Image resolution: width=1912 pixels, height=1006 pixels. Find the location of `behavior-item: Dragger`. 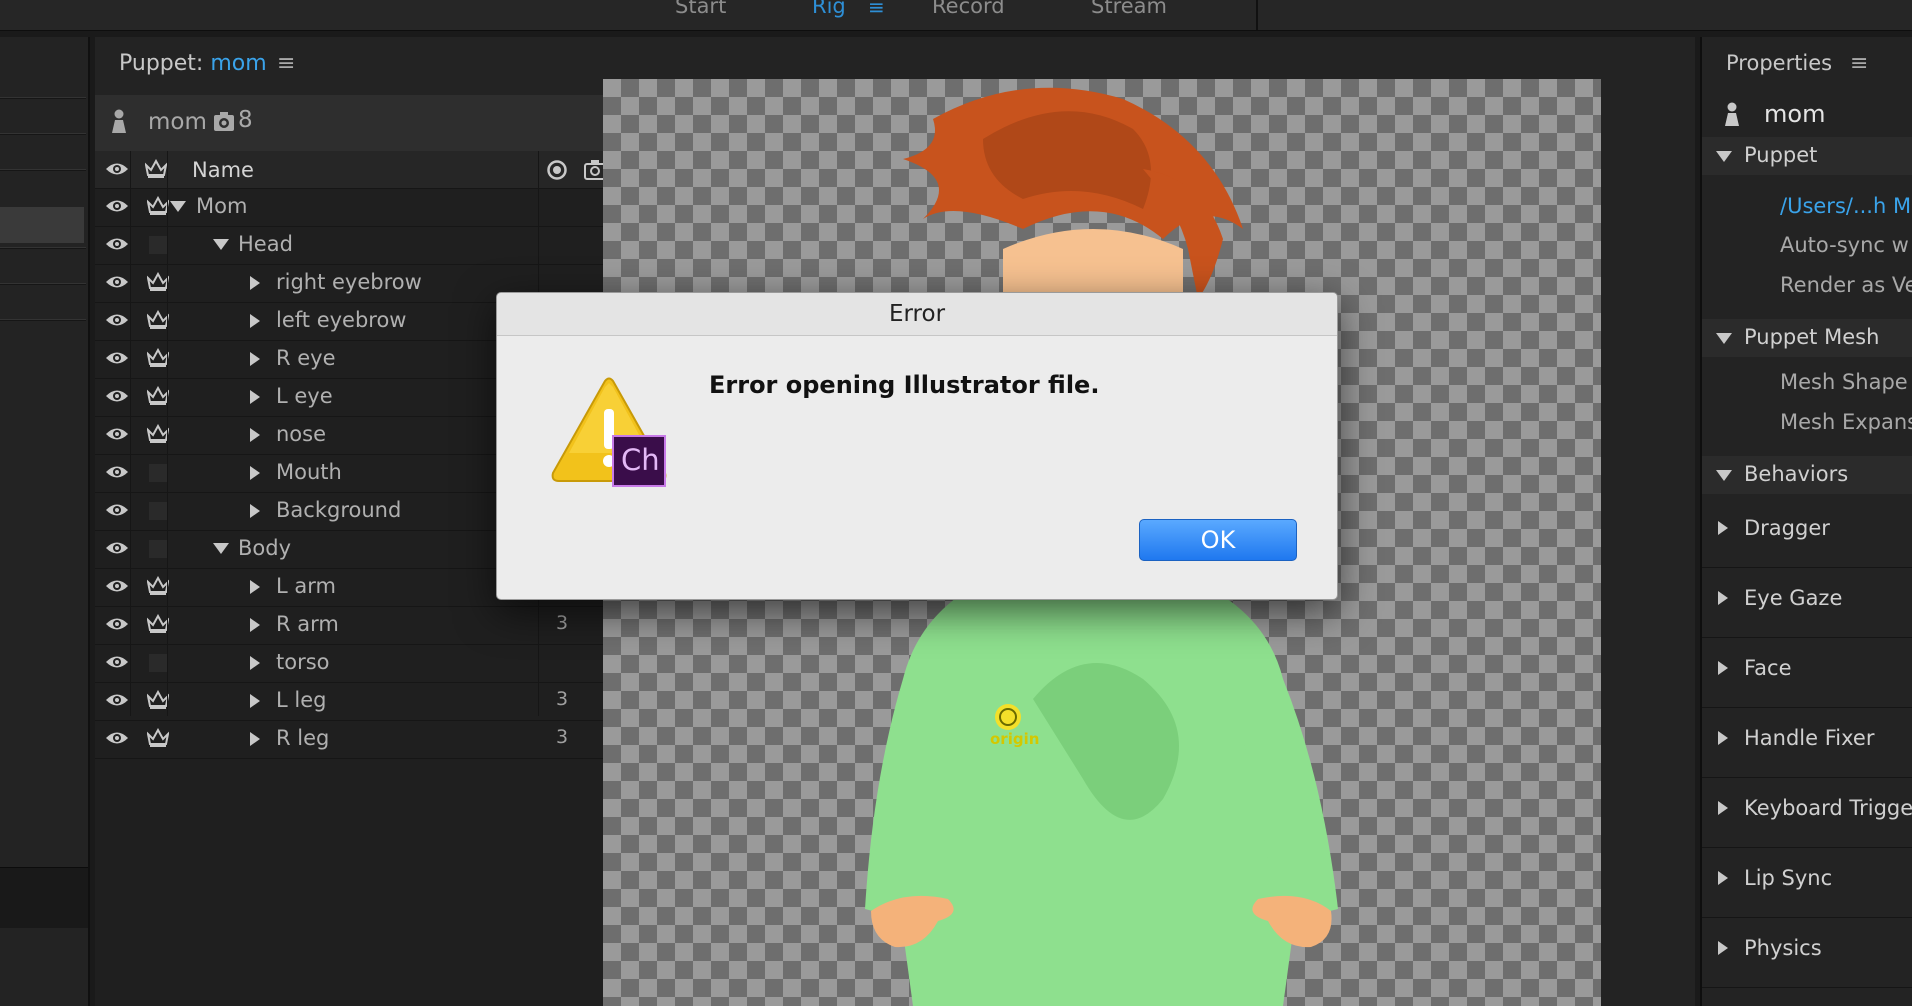

behavior-item: Dragger is located at coordinates (1807, 532).